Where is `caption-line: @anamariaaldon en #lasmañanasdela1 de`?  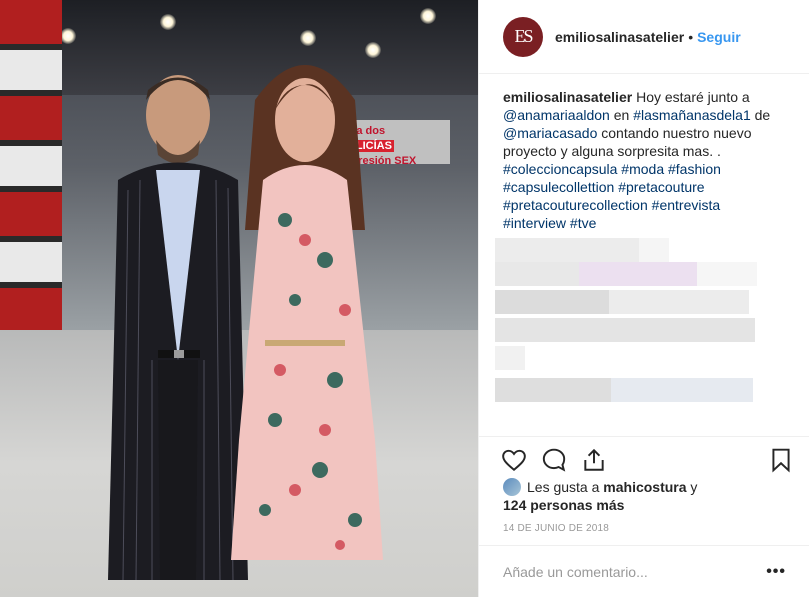 caption-line: @anamariaaldon en #lasmañanasdela1 de is located at coordinates (648, 115).